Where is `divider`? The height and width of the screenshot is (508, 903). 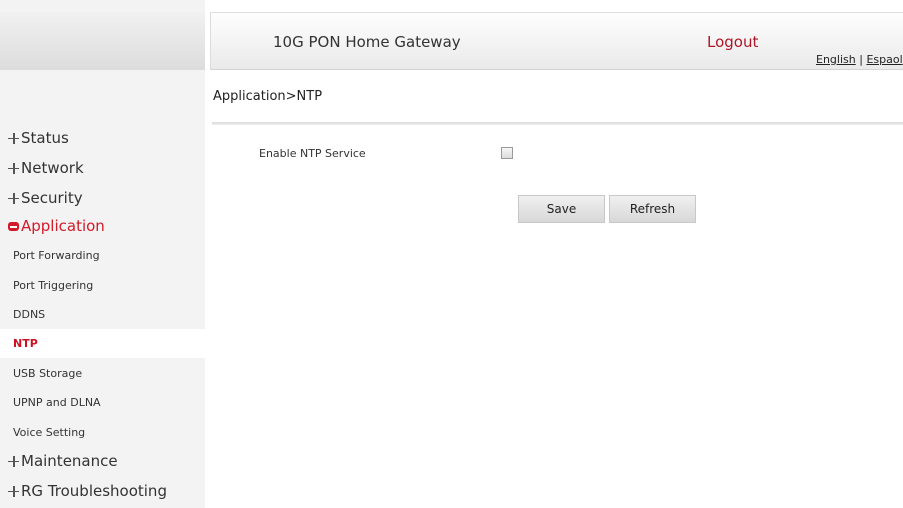 divider is located at coordinates (557, 123).